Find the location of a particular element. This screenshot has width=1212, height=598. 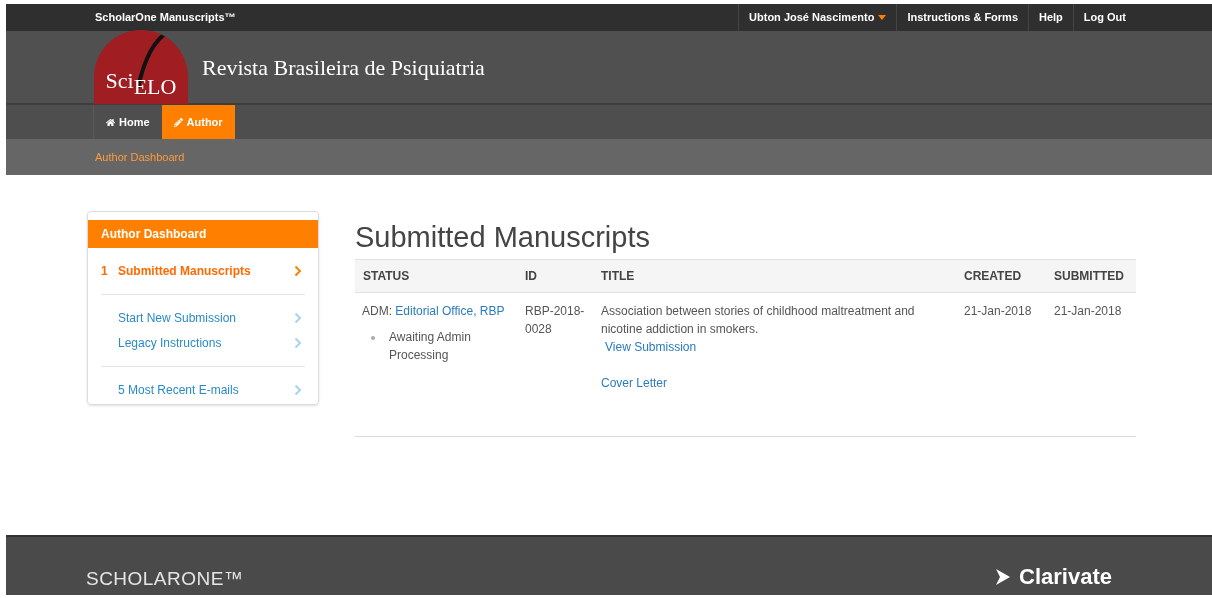

column-header: TITLE is located at coordinates (618, 276).